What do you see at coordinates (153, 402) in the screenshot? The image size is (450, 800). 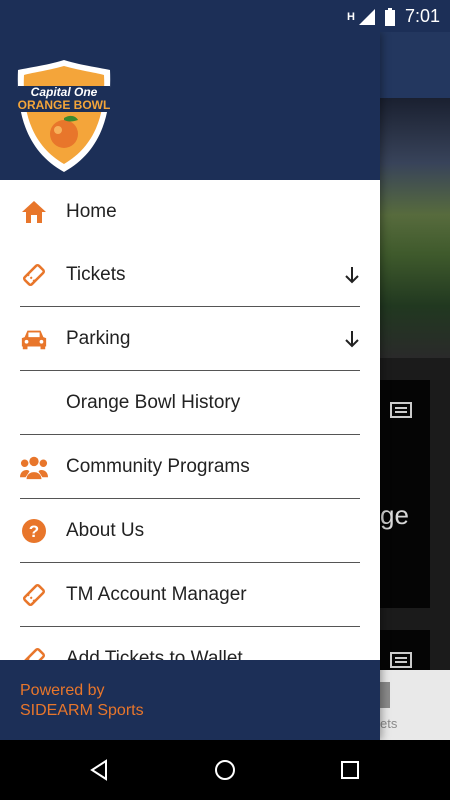 I see `menu-item-label: Orange Bowl History` at bounding box center [153, 402].